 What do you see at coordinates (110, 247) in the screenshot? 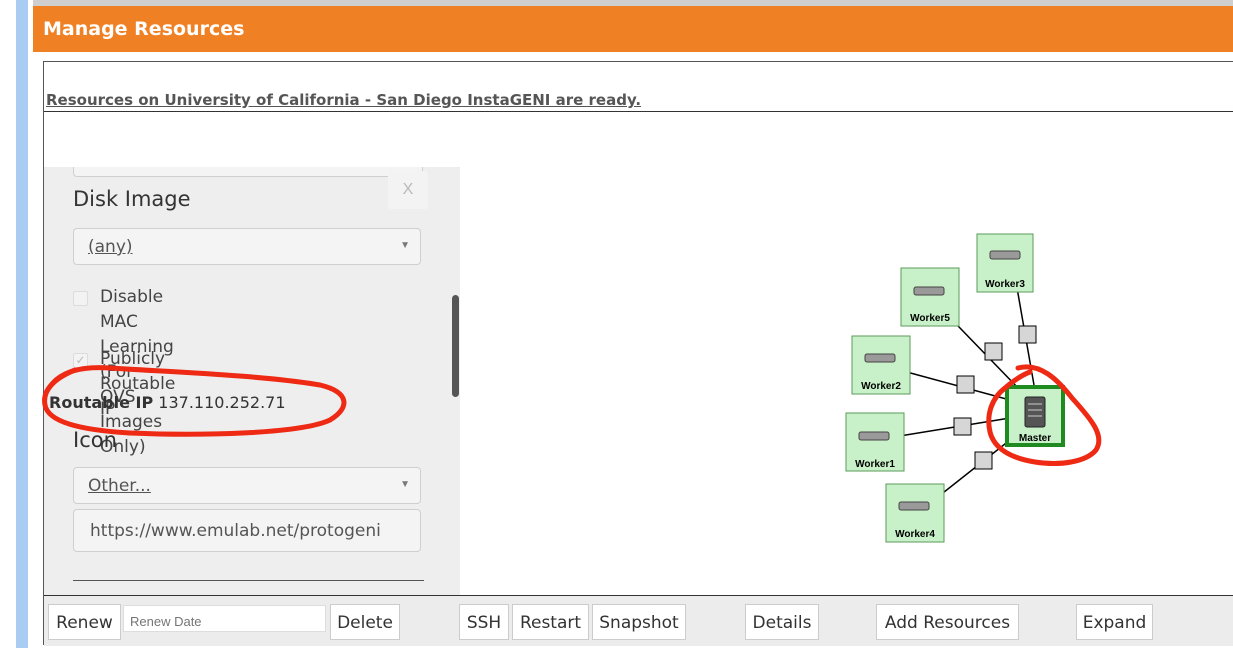
I see `disk-image-value: (any)` at bounding box center [110, 247].